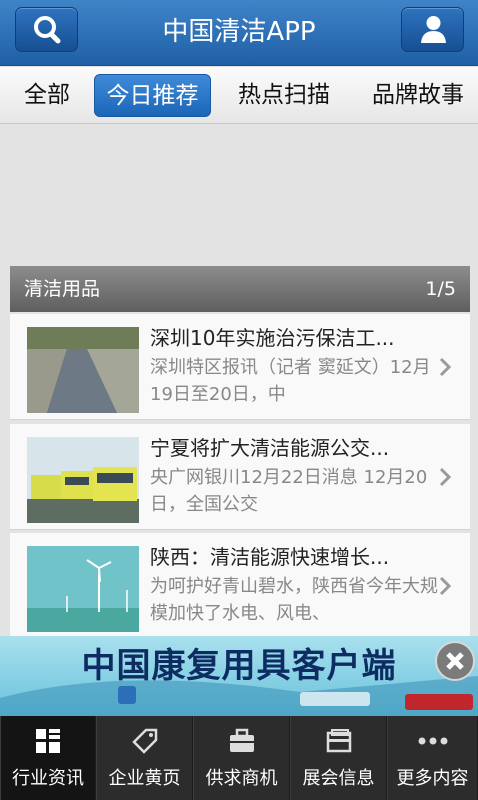 Image resolution: width=478 pixels, height=800 pixels. I want to click on nav-label: 展会信息, so click(338, 778).